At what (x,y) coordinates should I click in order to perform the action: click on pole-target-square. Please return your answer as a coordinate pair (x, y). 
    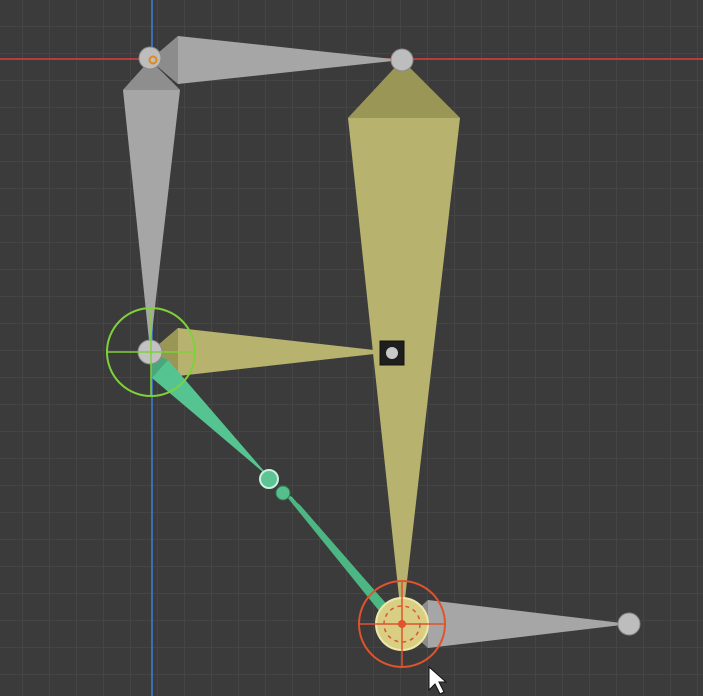
    Looking at the image, I should click on (392, 353).